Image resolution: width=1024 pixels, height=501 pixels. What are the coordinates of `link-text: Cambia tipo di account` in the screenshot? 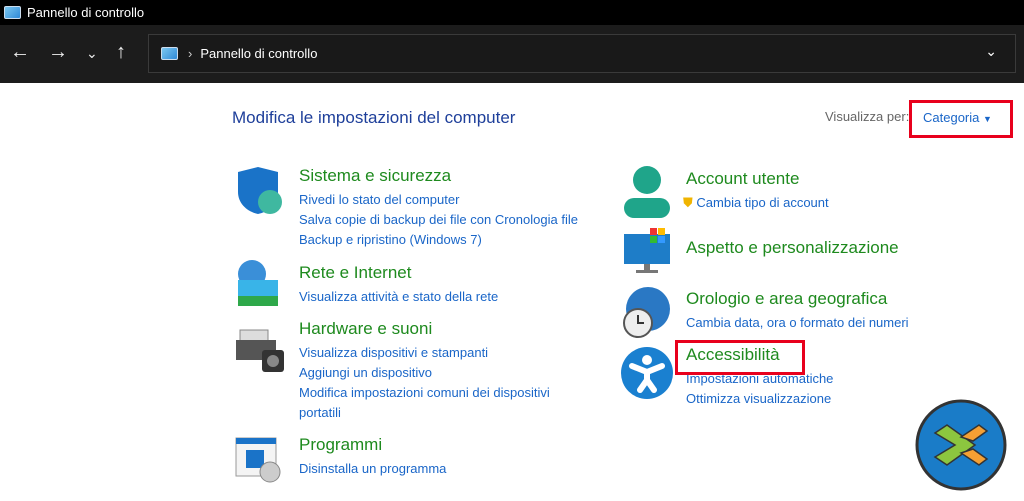 It's located at (762, 202).